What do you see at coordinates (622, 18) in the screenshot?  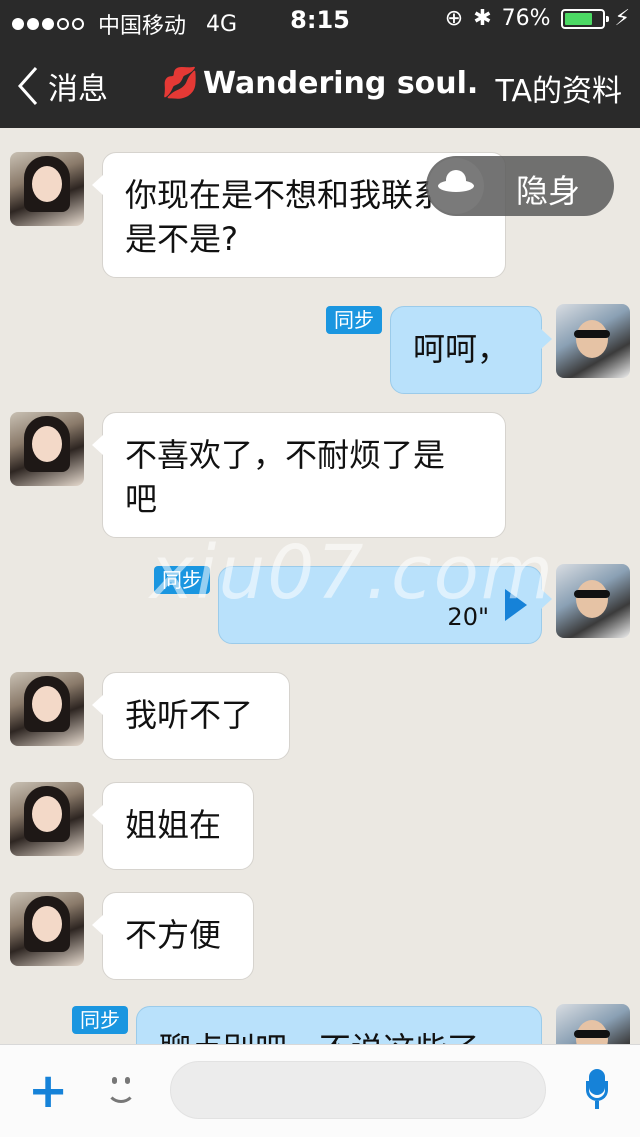 I see `charging-icon: ⚡` at bounding box center [622, 18].